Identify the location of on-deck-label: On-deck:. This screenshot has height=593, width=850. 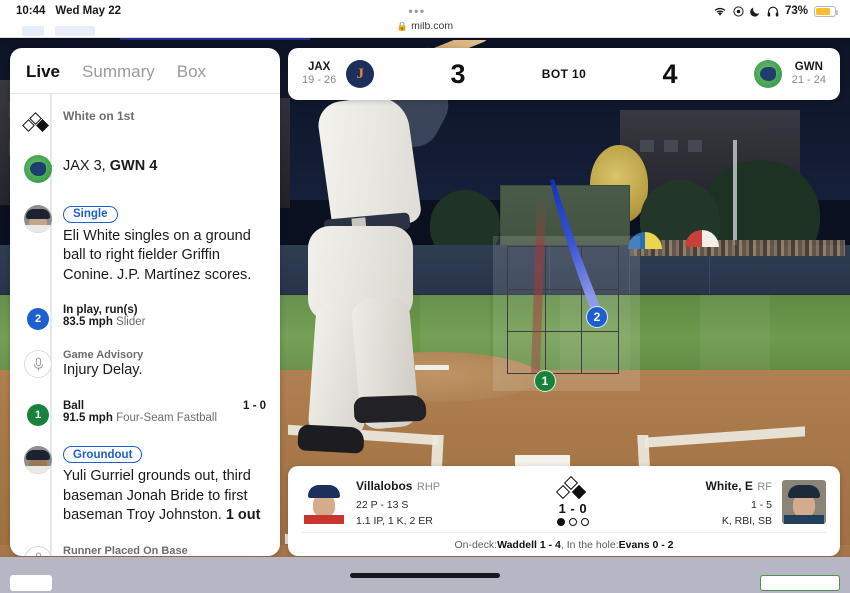
(476, 544).